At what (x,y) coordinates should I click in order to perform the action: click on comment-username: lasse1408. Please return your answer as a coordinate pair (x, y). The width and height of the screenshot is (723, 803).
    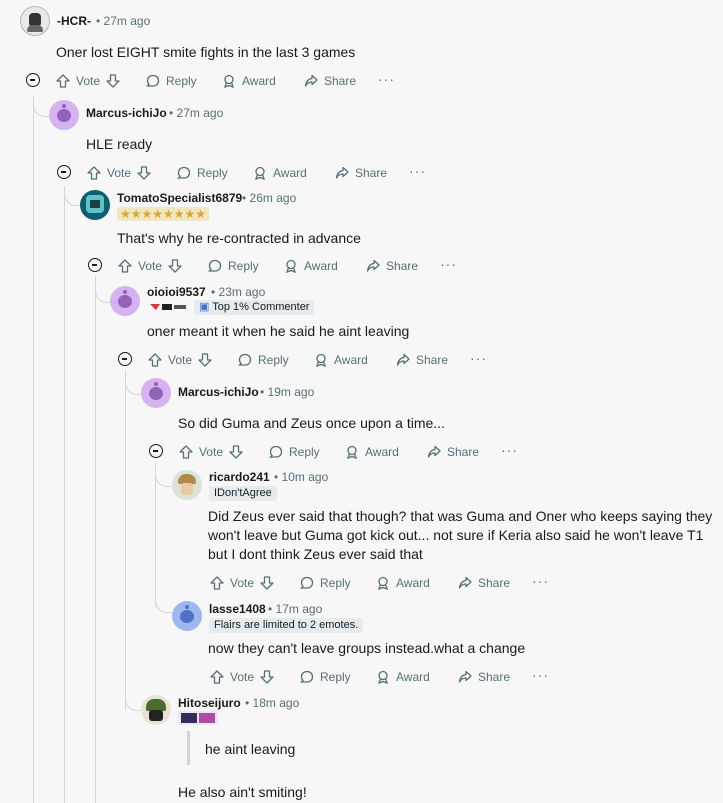
    Looking at the image, I should click on (237, 609).